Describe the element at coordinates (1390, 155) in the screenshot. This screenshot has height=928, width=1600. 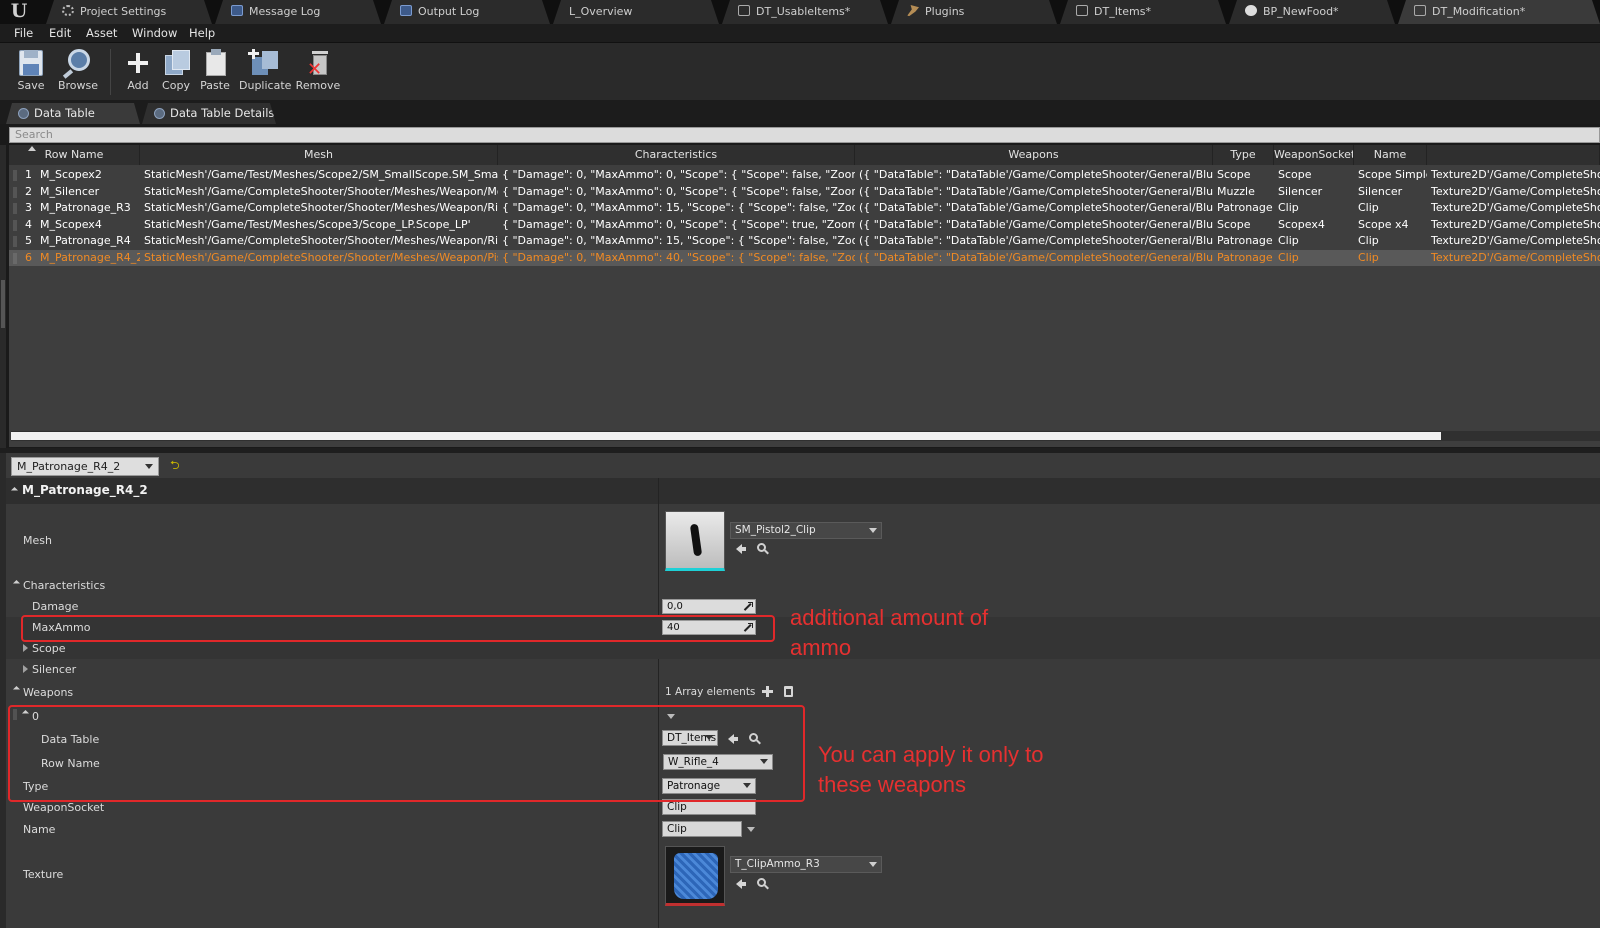
I see `column-header: Name` at that location.